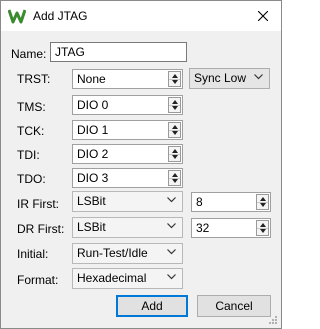 The width and height of the screenshot is (320, 329). Describe the element at coordinates (31, 179) in the screenshot. I see `tdo-label: TDO:` at that location.